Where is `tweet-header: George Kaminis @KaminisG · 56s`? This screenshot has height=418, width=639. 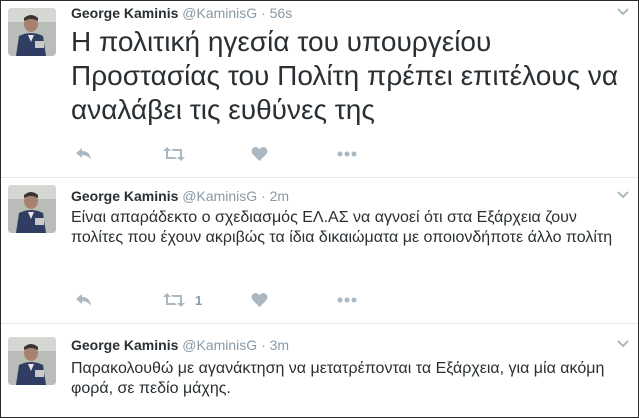 tweet-header: George Kaminis @KaminisG · 56s is located at coordinates (181, 13).